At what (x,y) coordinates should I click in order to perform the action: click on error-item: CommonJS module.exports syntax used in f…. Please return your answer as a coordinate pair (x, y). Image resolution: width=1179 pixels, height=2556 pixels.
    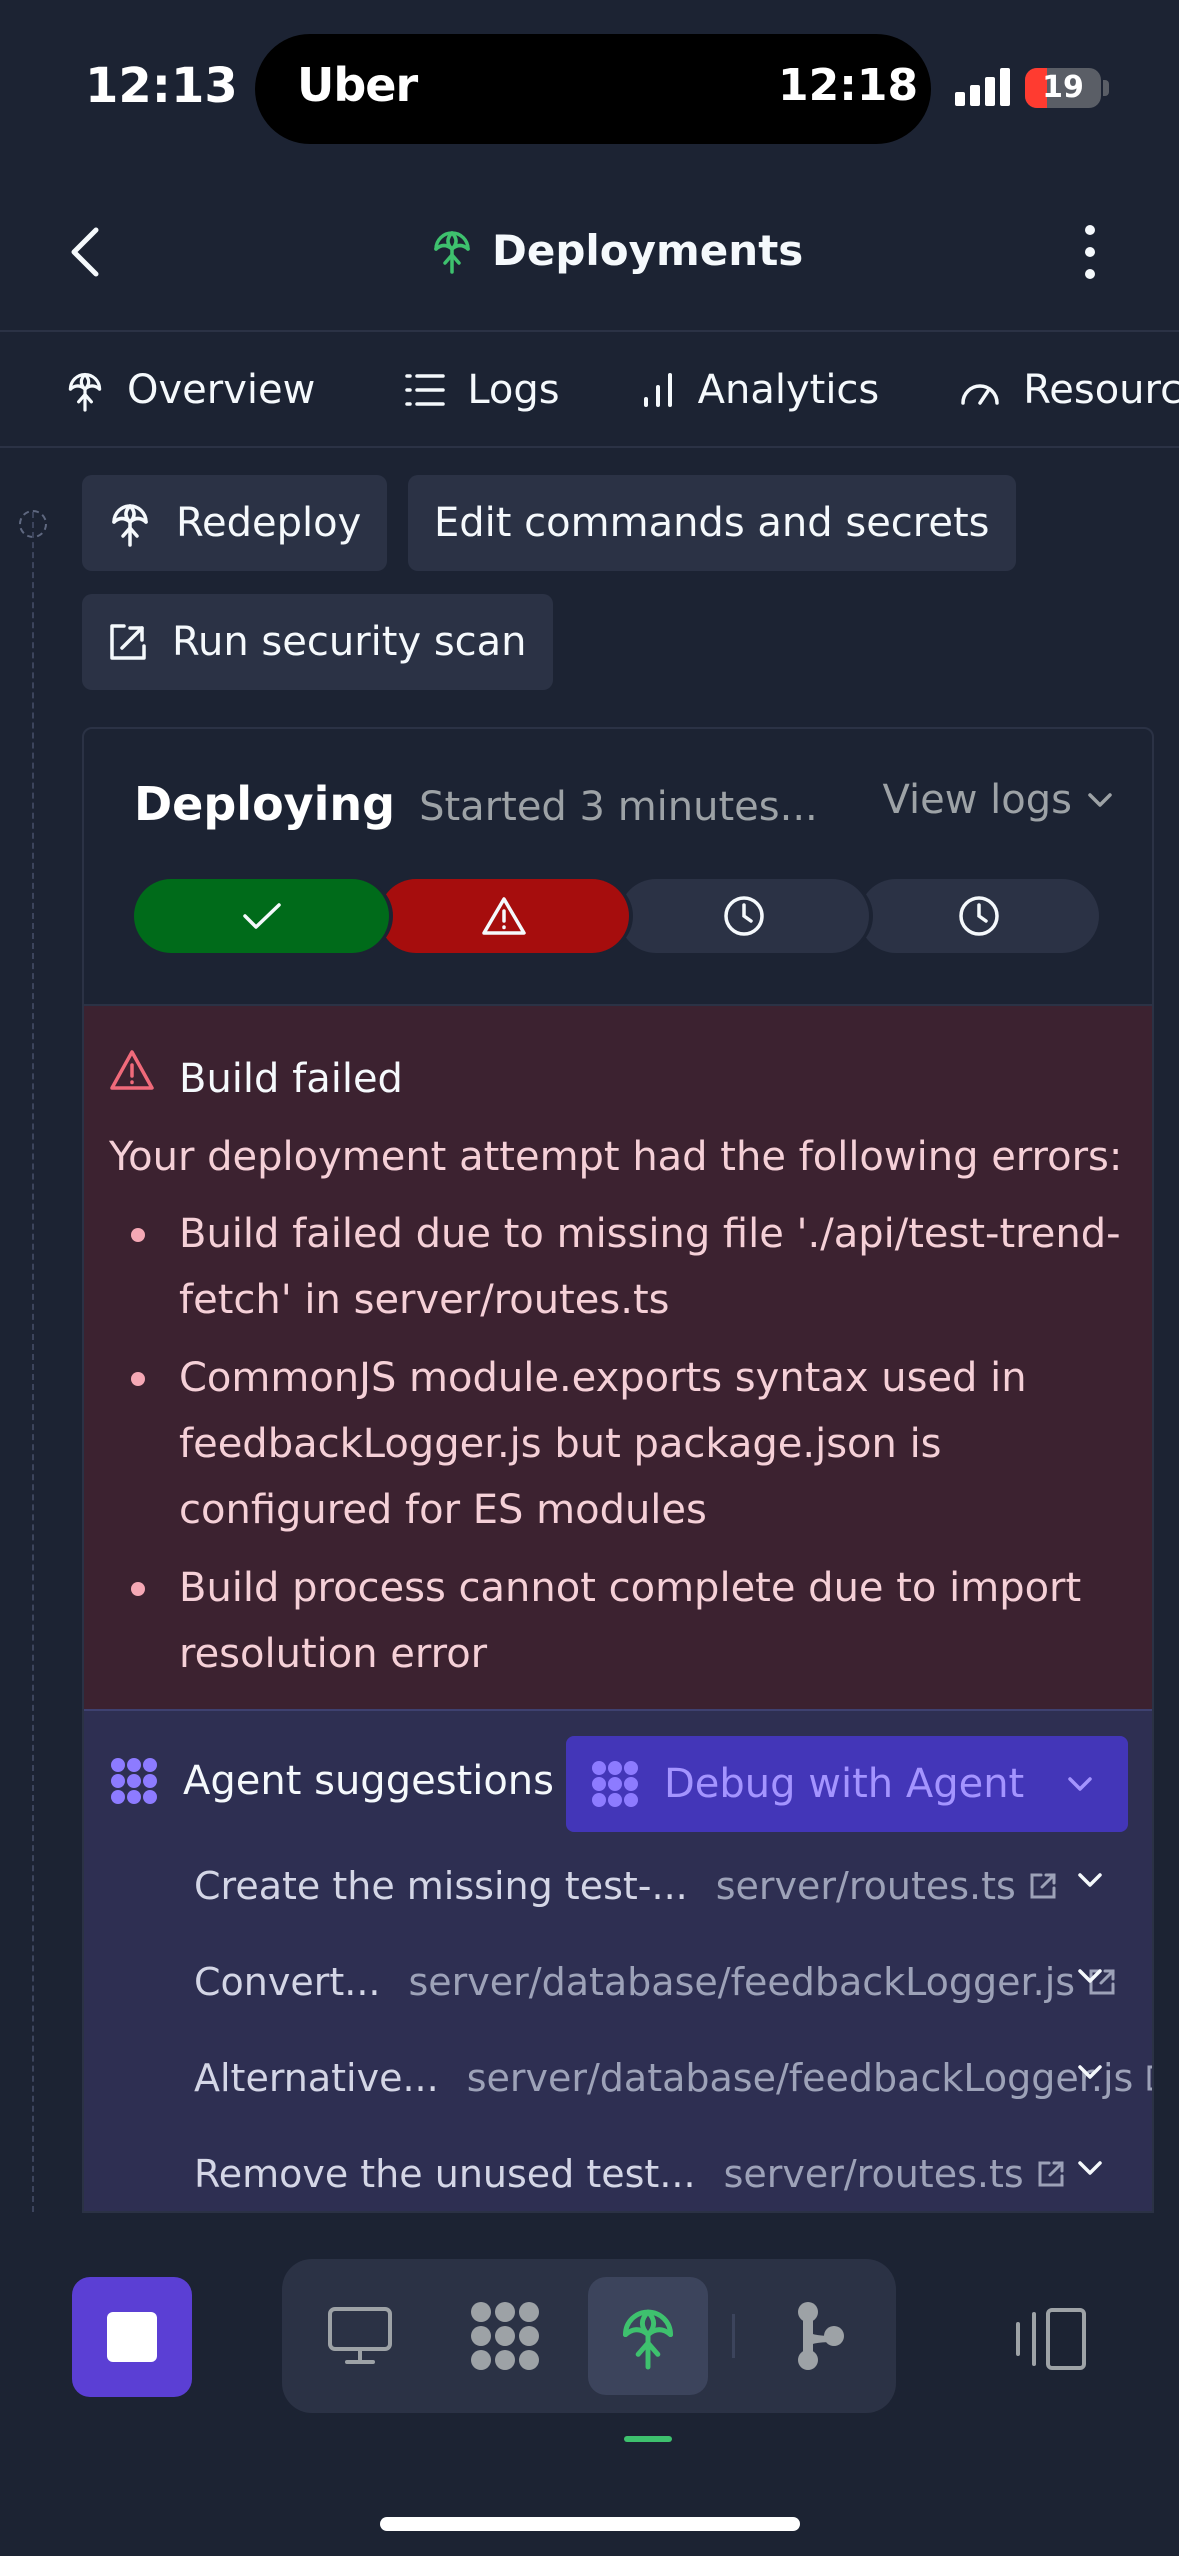
    Looking at the image, I should click on (619, 1444).